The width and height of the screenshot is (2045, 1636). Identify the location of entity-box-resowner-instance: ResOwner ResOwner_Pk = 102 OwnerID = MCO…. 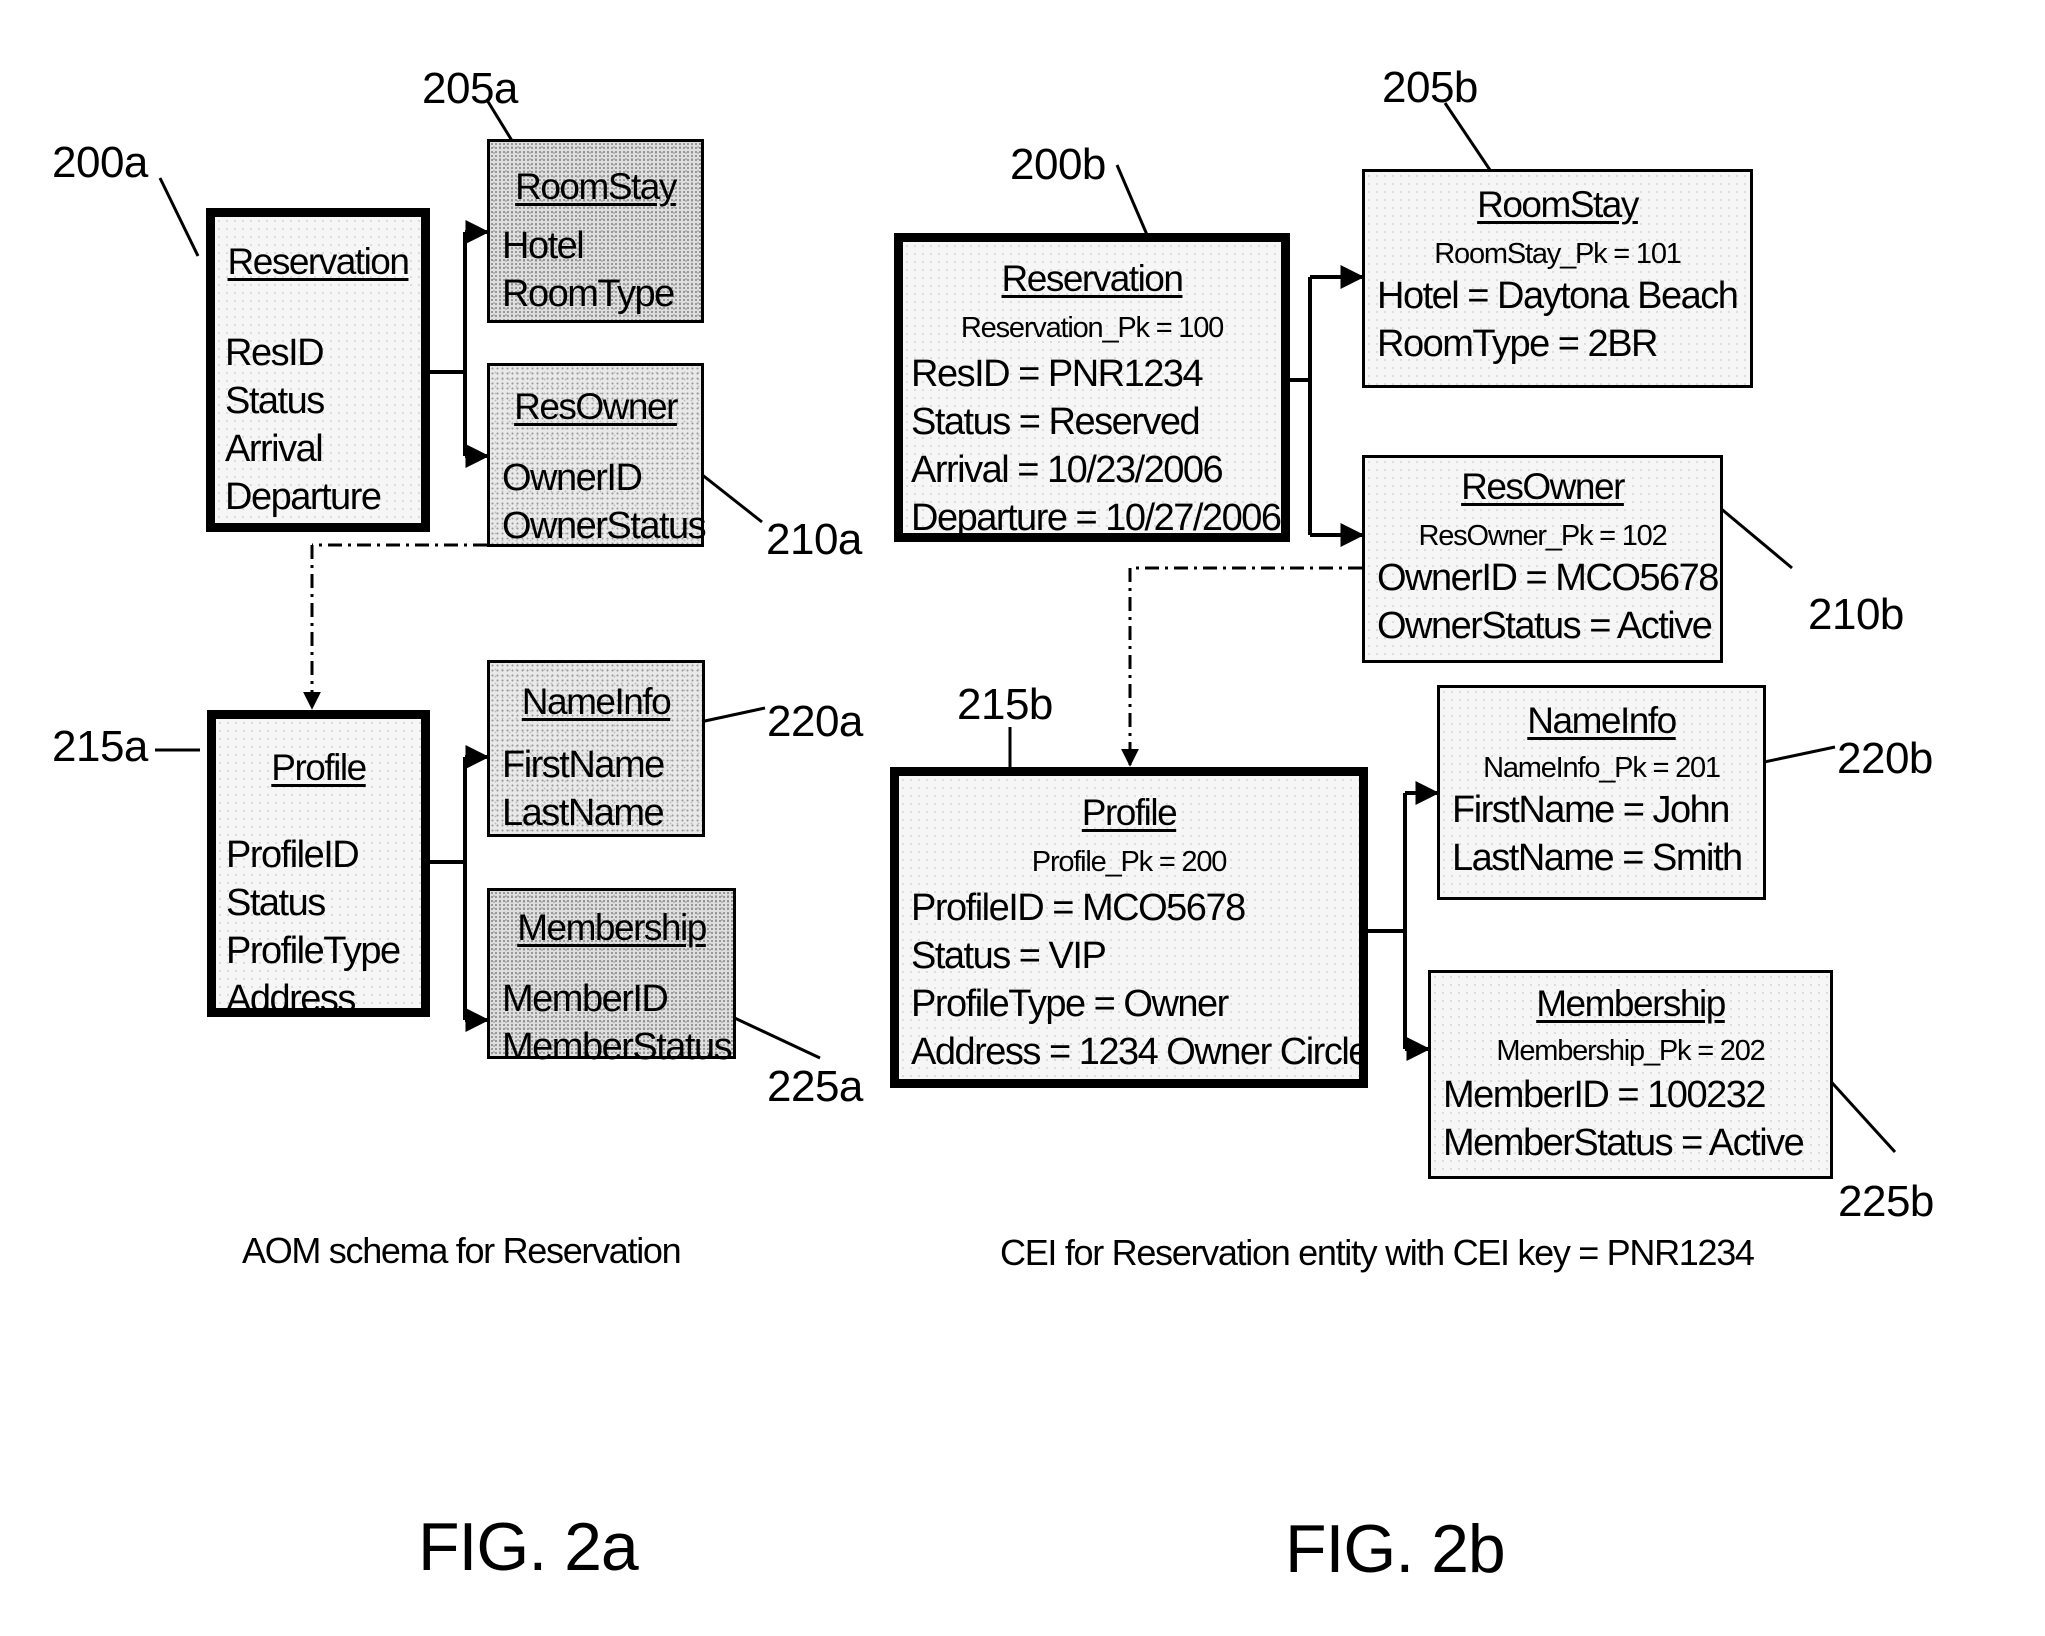
(1542, 559).